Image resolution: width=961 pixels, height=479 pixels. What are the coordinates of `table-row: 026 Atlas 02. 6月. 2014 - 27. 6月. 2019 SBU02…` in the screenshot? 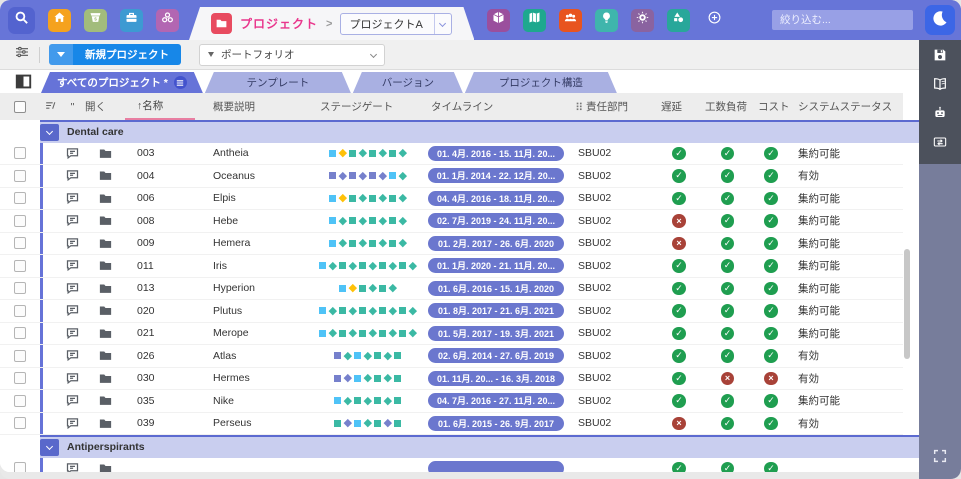 It's located at (451, 356).